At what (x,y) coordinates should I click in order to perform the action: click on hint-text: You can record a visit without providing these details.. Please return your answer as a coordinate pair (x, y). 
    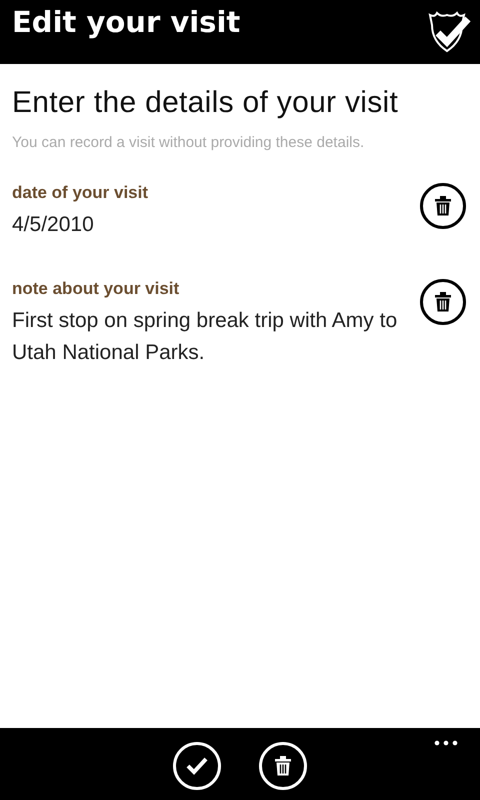
    Looking at the image, I should click on (189, 142).